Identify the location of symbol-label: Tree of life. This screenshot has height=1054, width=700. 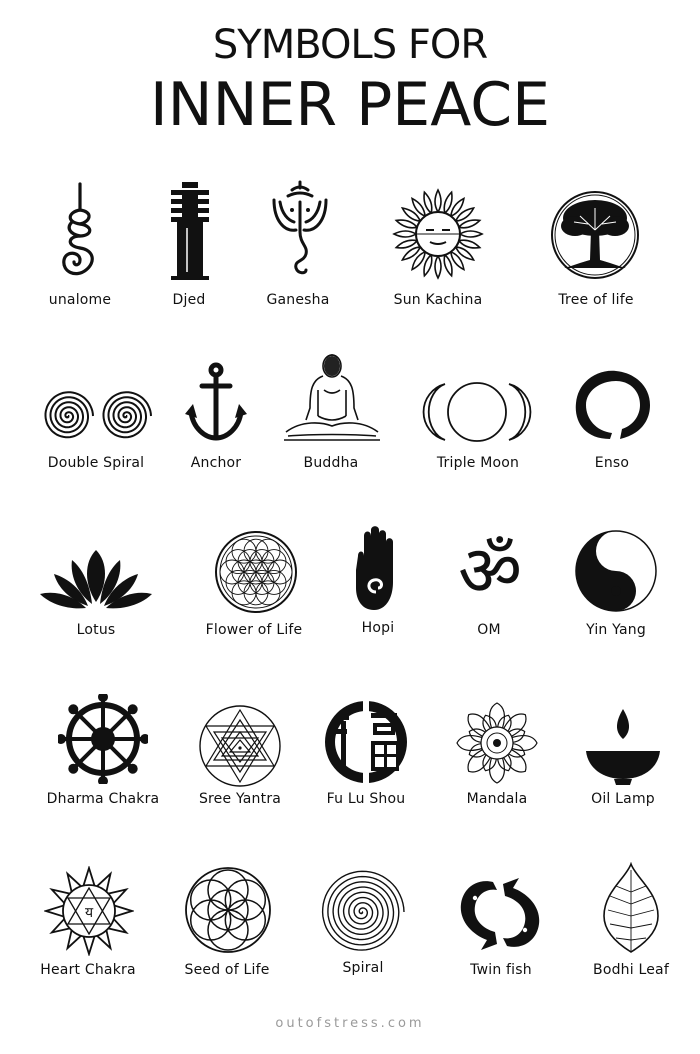
(596, 300).